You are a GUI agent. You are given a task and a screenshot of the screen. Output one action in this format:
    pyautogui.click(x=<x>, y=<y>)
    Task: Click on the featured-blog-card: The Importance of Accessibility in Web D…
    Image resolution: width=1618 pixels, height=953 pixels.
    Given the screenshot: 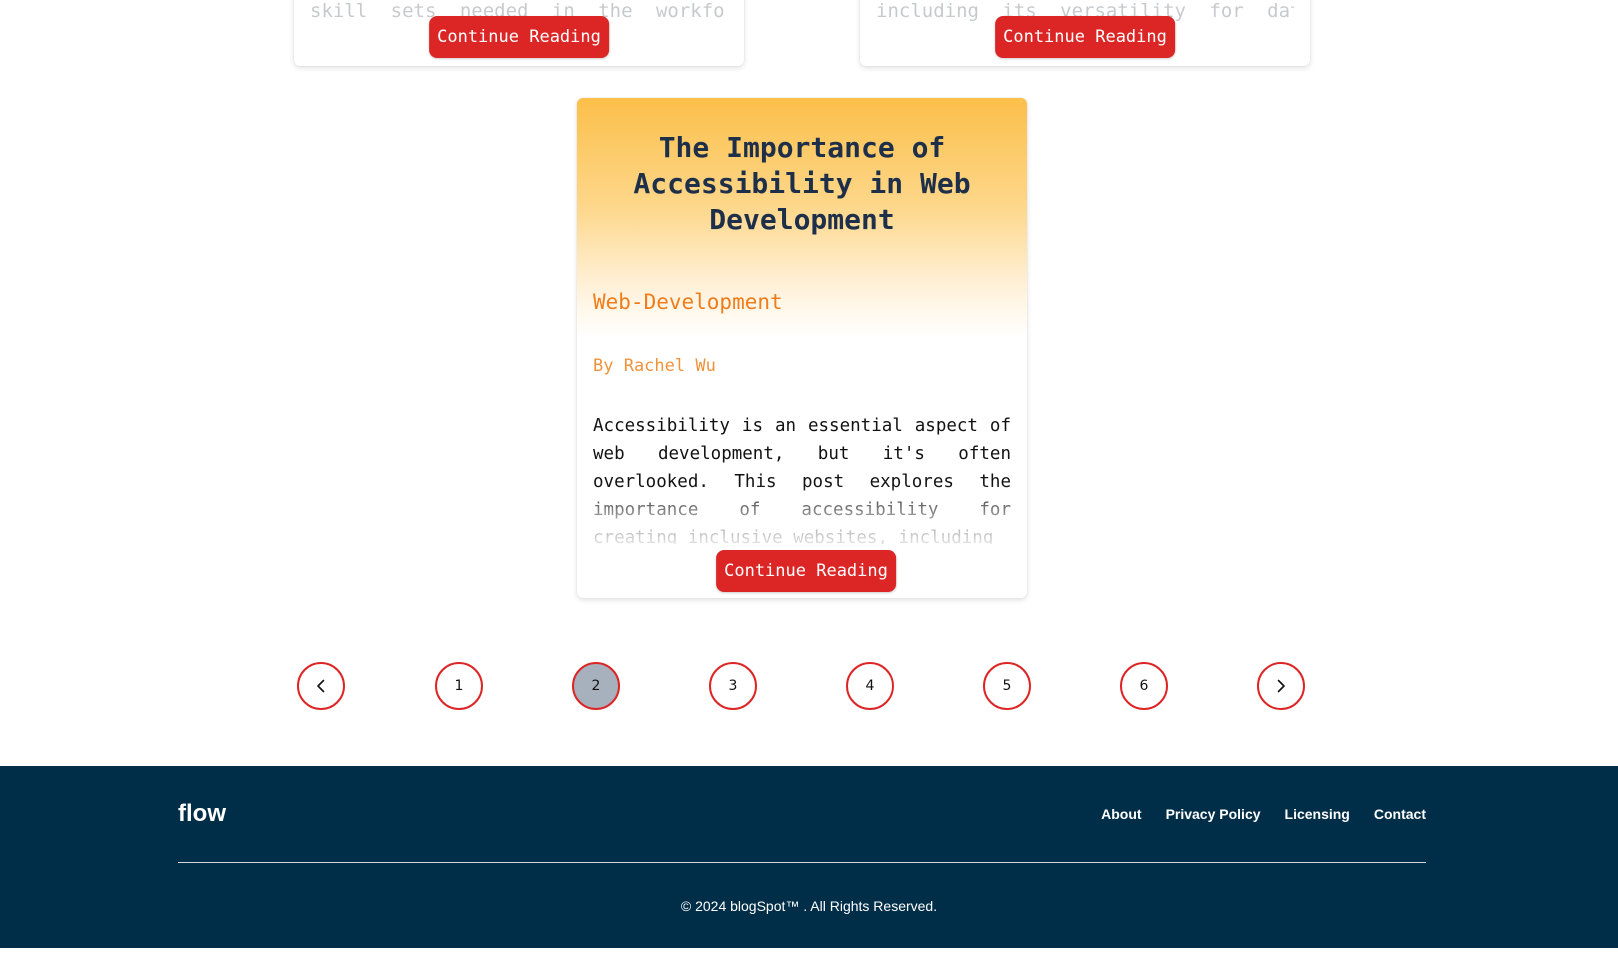 What is the action you would take?
    pyautogui.click(x=802, y=348)
    